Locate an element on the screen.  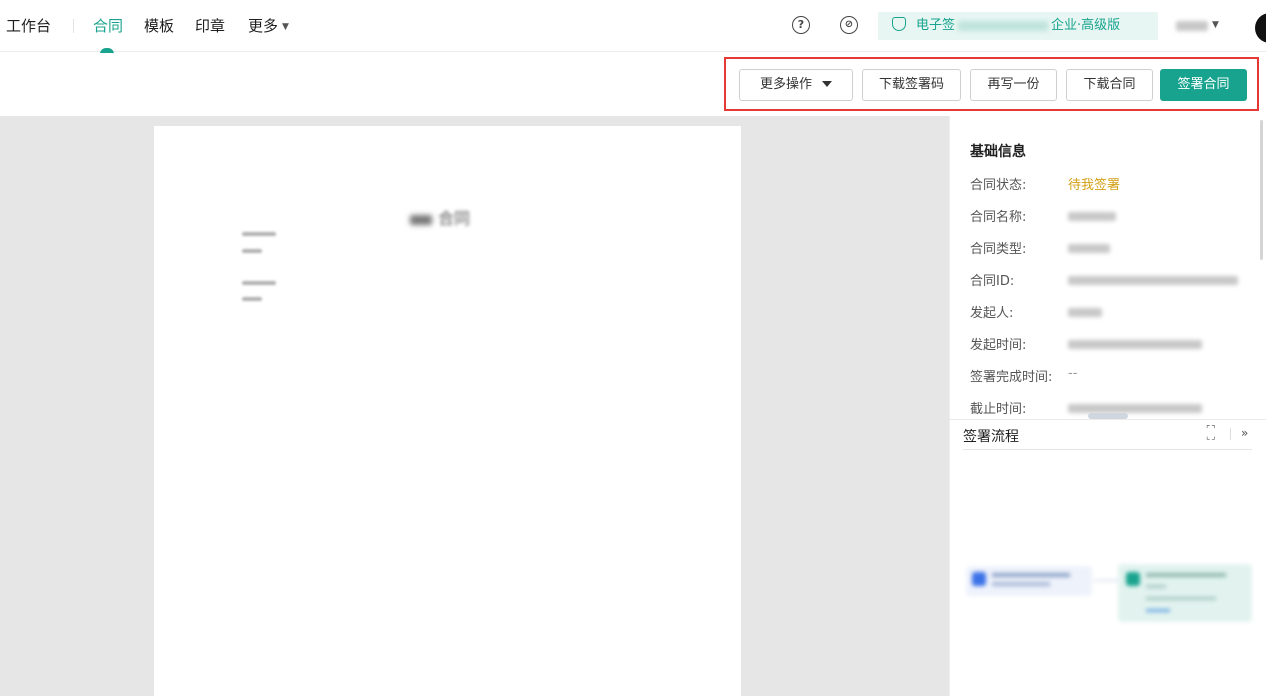
initiator-value is located at coordinates (1085, 312).